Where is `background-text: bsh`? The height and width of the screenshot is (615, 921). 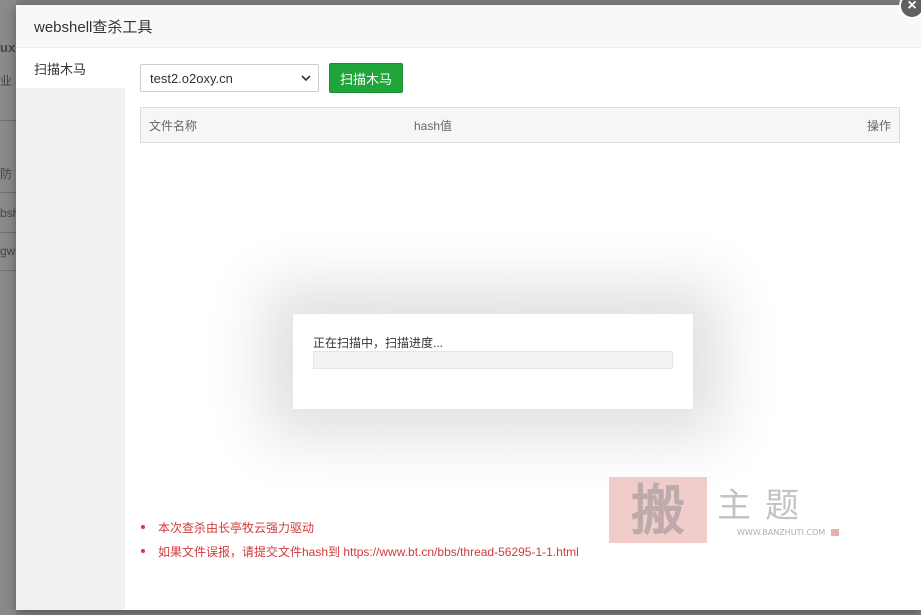
background-text: bsh is located at coordinates (8, 213).